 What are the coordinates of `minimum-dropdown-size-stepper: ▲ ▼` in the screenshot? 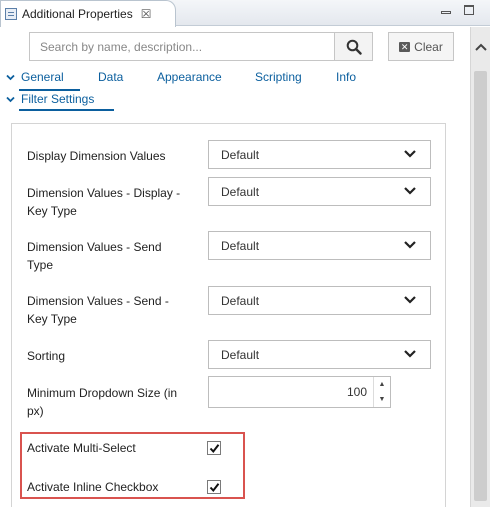 It's located at (299, 392).